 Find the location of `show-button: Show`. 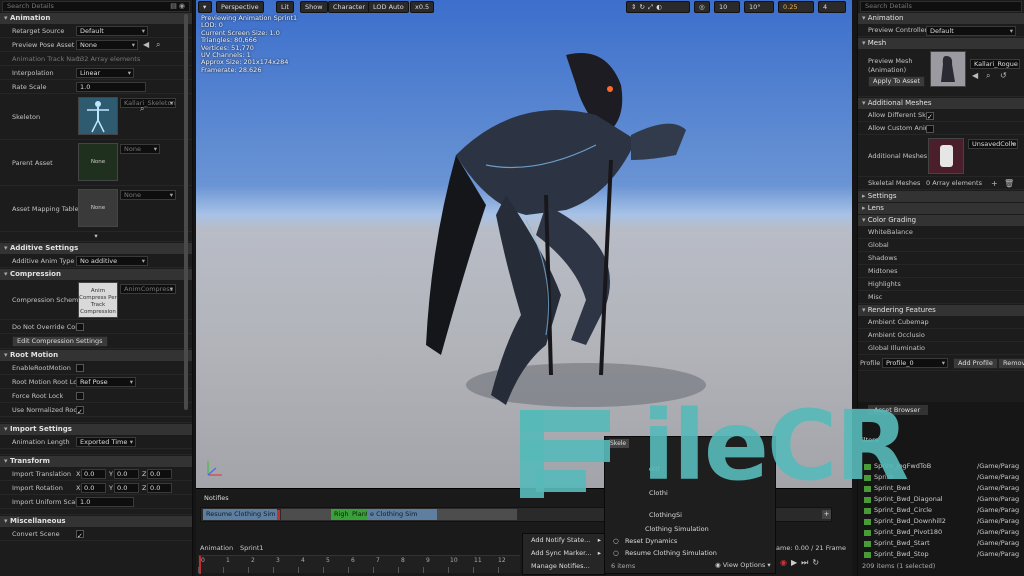

show-button: Show is located at coordinates (314, 7).